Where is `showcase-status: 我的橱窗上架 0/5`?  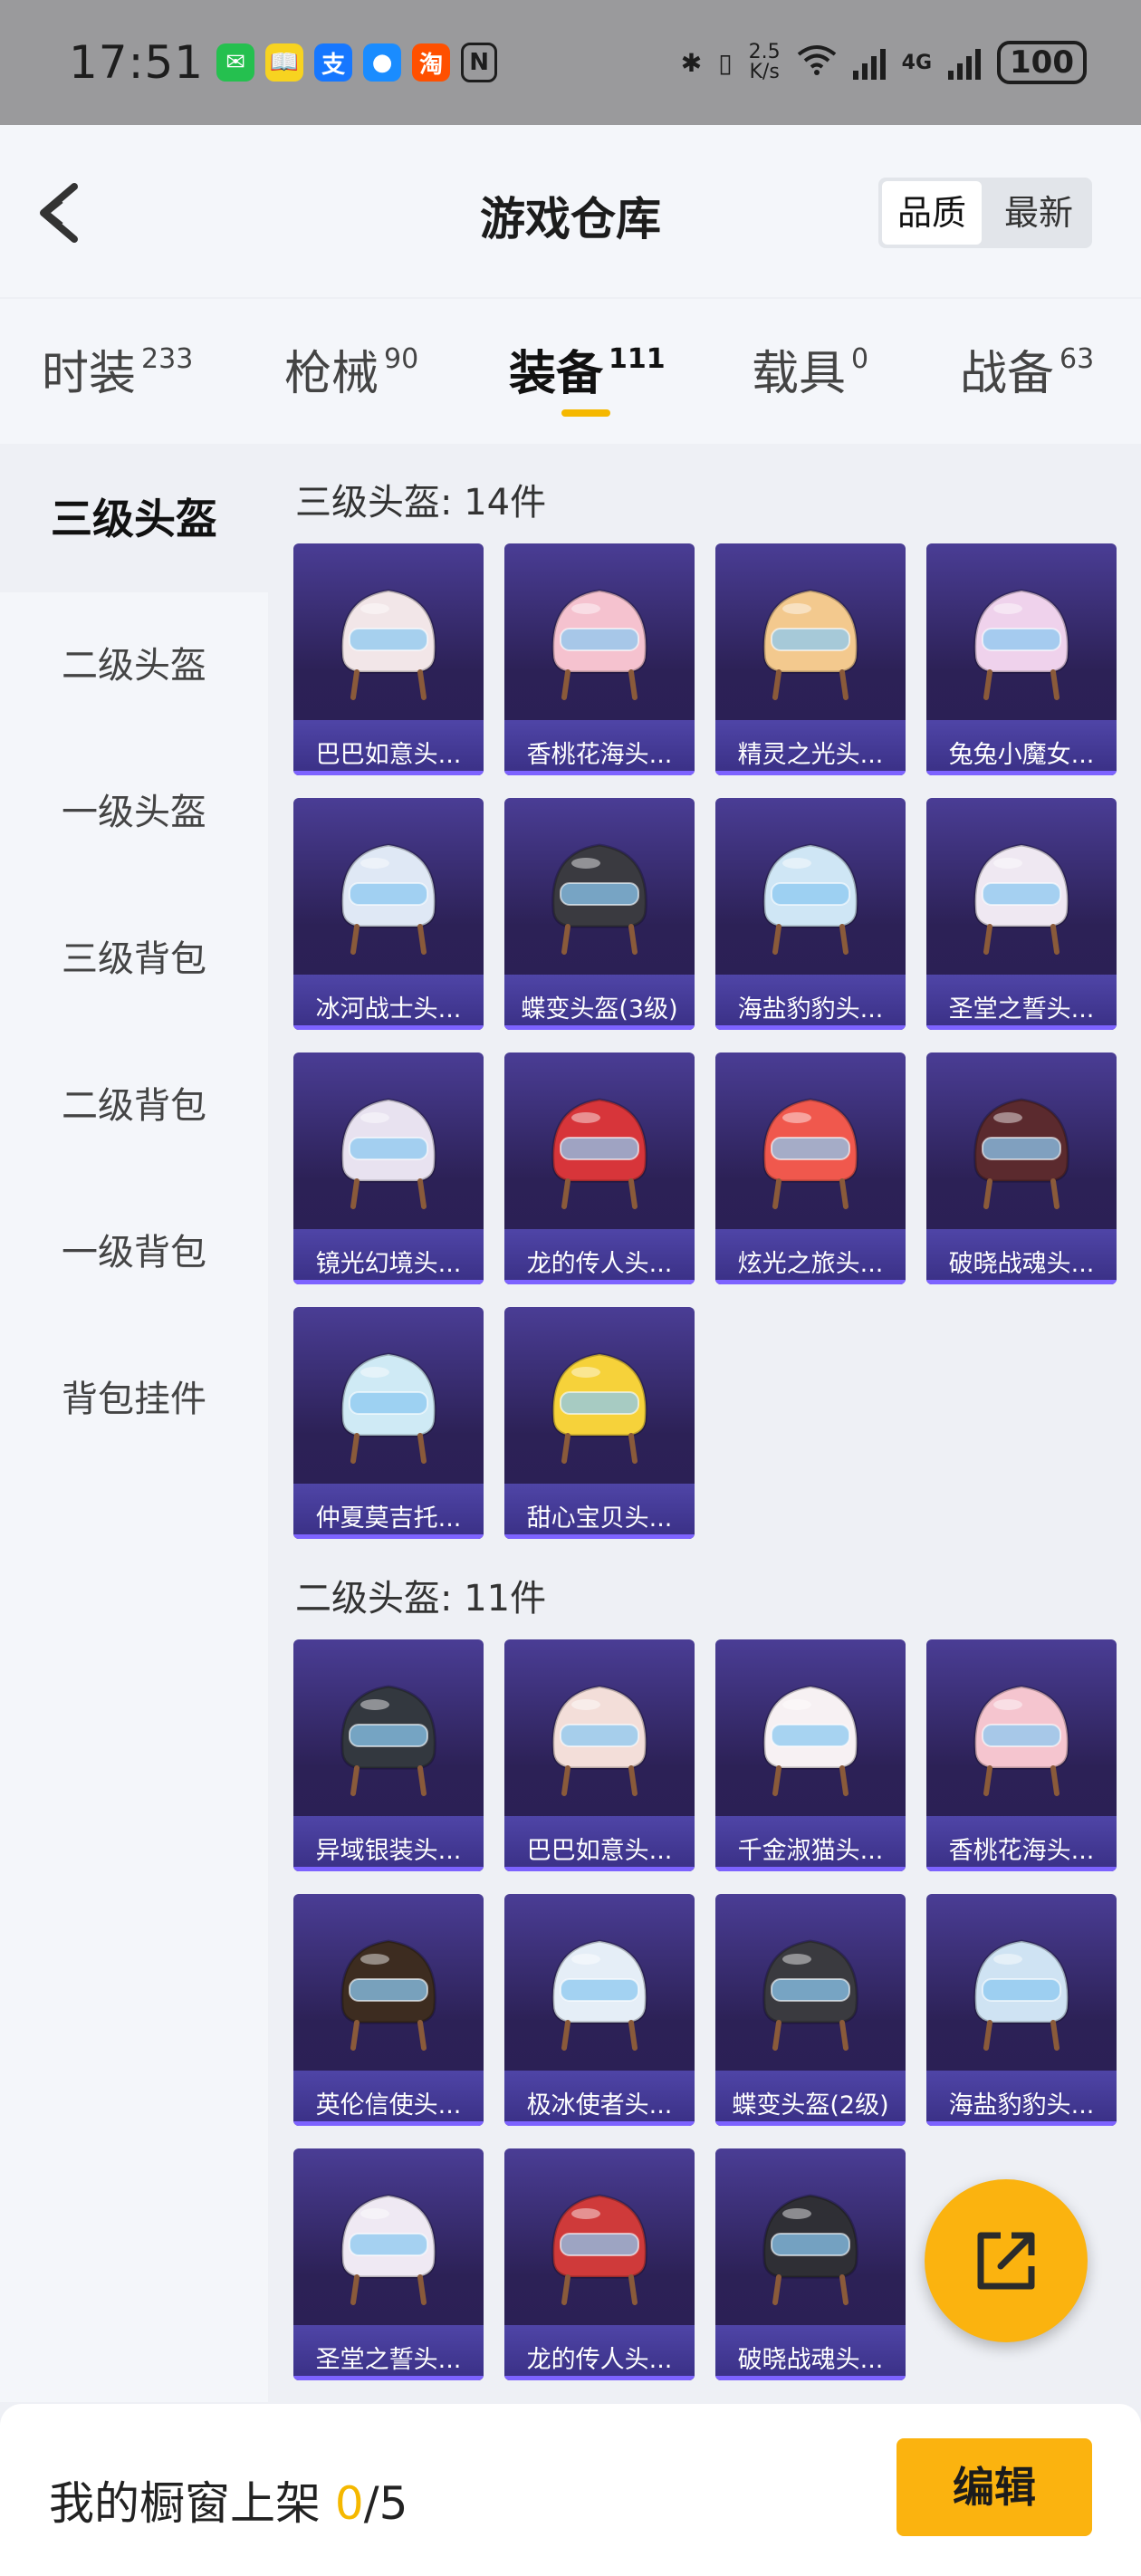
showcase-status: 我的橱窗上架 0/5 is located at coordinates (229, 2500).